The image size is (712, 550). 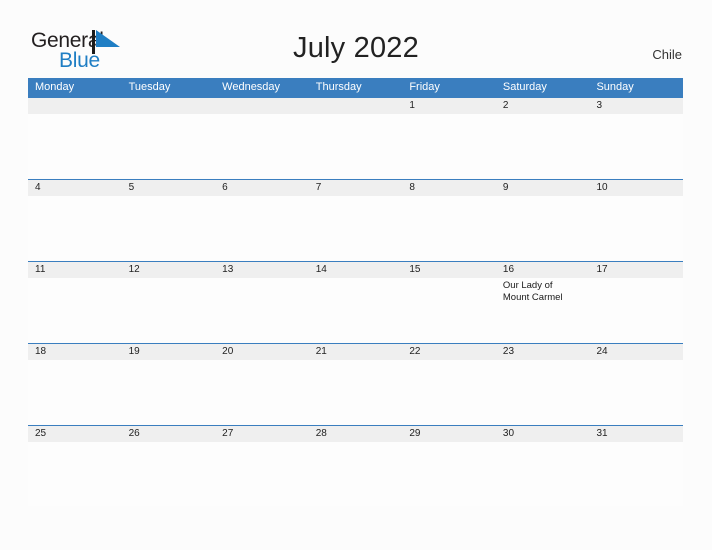 I want to click on day-number: 7, so click(x=356, y=188).